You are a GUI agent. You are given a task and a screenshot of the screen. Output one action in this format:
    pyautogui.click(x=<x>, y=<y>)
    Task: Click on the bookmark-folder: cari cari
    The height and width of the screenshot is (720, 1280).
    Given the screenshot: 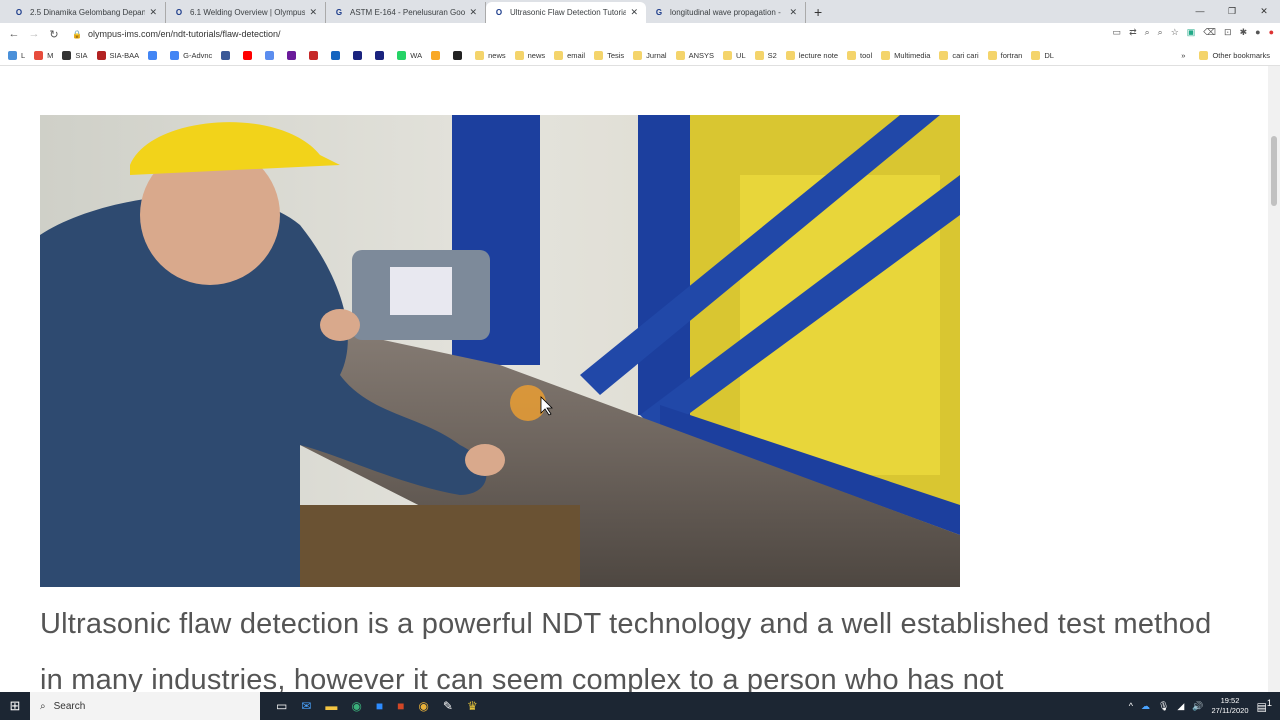 What is the action you would take?
    pyautogui.click(x=959, y=55)
    